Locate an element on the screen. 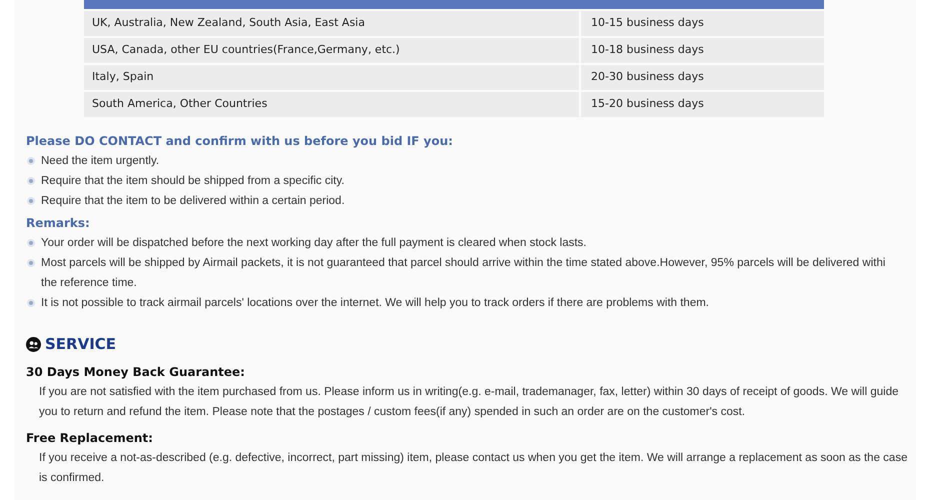  section-heading: 30 Days Money Back Guarantee: is located at coordinates (136, 372).